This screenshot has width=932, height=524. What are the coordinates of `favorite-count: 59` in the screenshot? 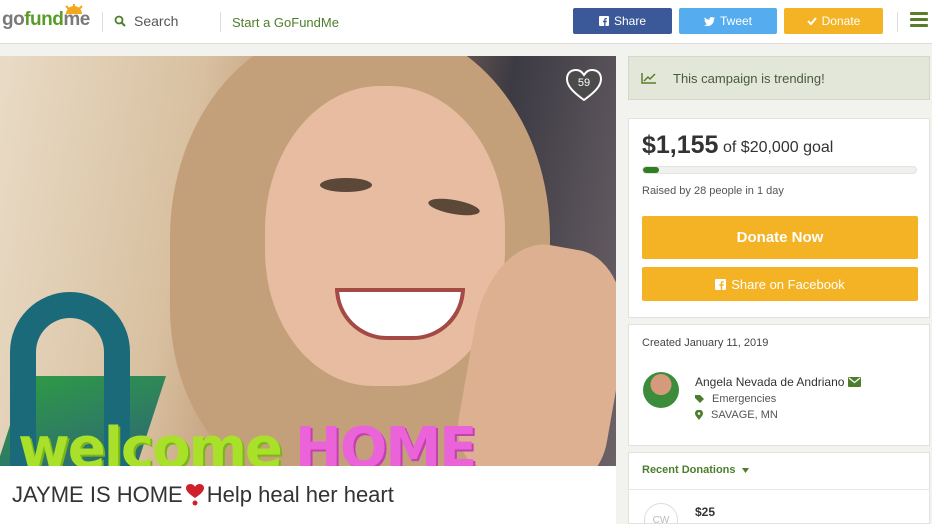 It's located at (584, 83).